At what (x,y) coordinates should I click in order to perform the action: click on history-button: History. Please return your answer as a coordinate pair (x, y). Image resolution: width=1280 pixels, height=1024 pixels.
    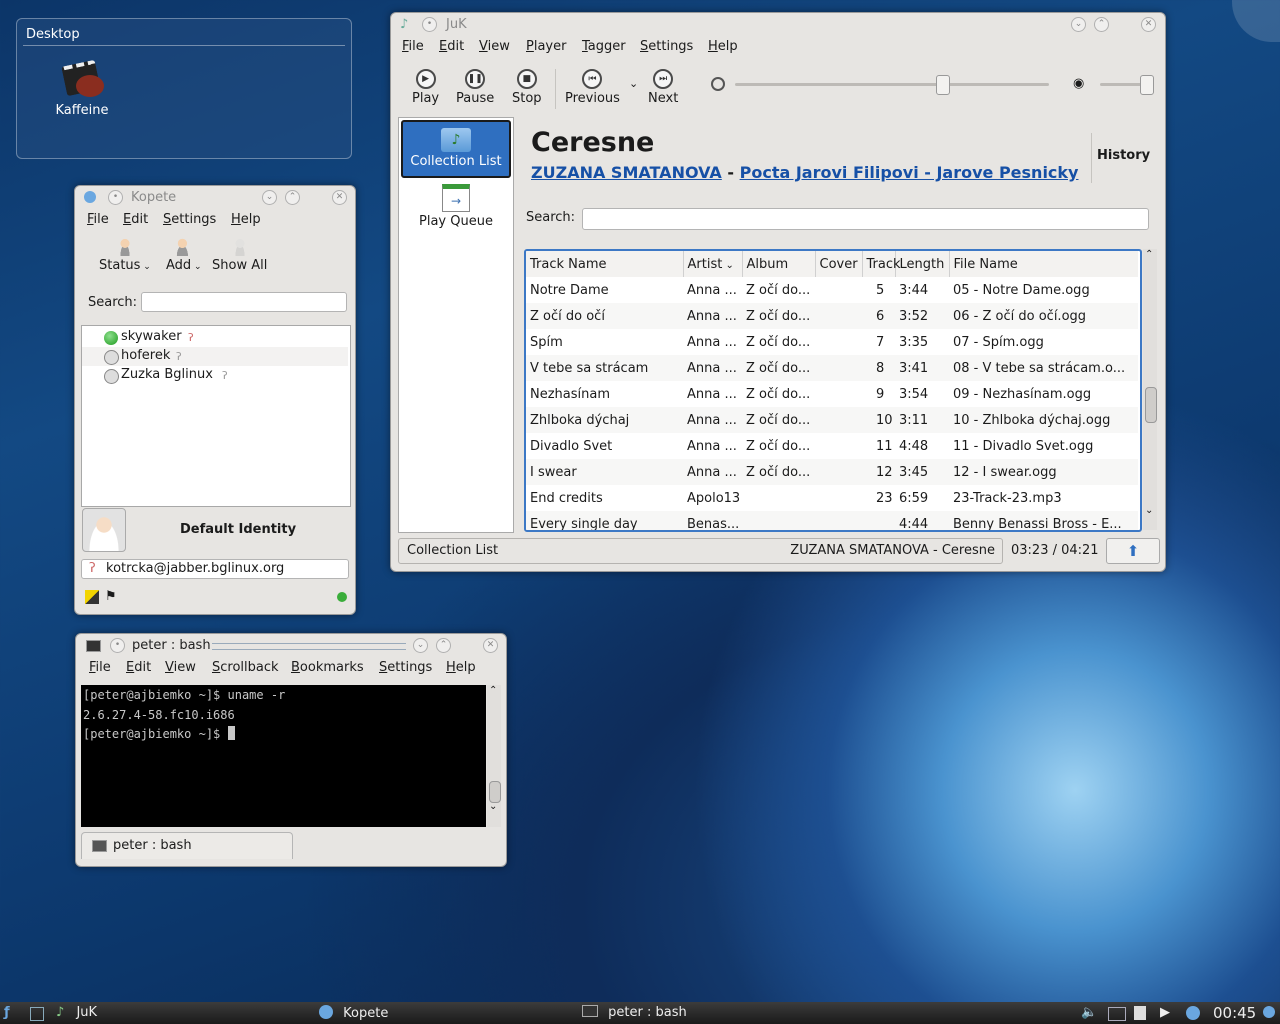
    Looking at the image, I should click on (1123, 155).